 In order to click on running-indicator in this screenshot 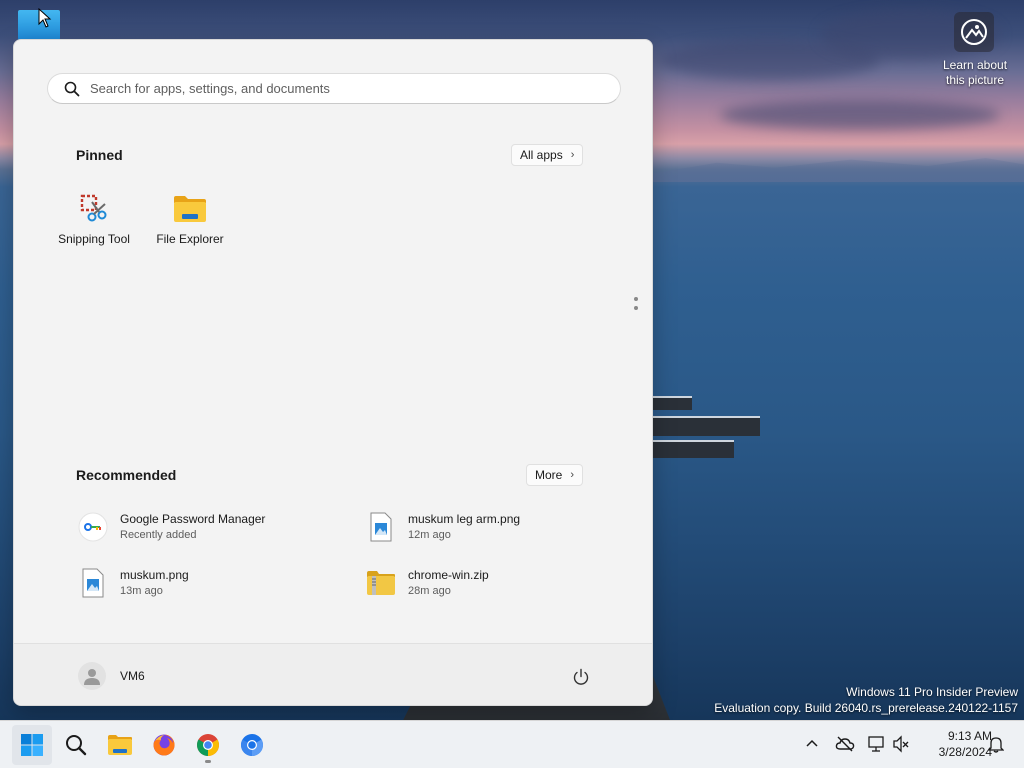, I will do `click(208, 761)`.